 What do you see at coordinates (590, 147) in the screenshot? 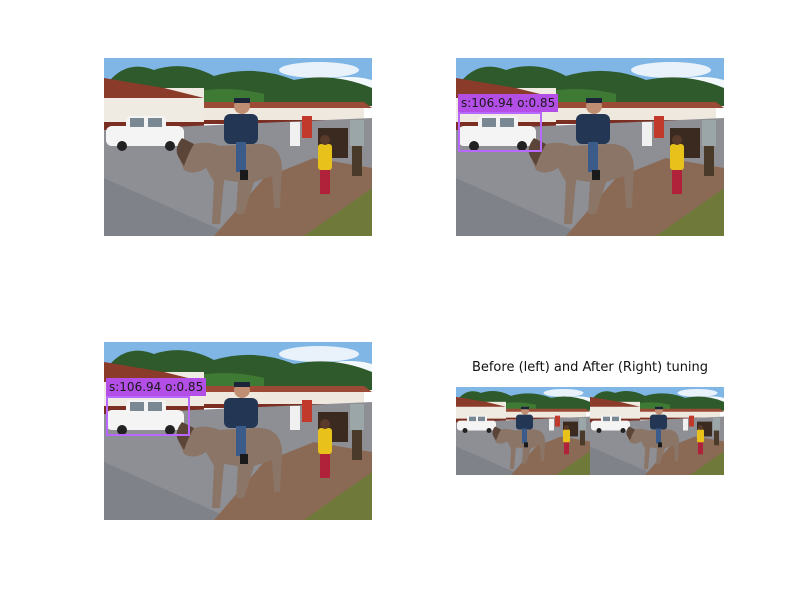
I see `image-panel-detection-right: s:106.94 o:0.85` at bounding box center [590, 147].